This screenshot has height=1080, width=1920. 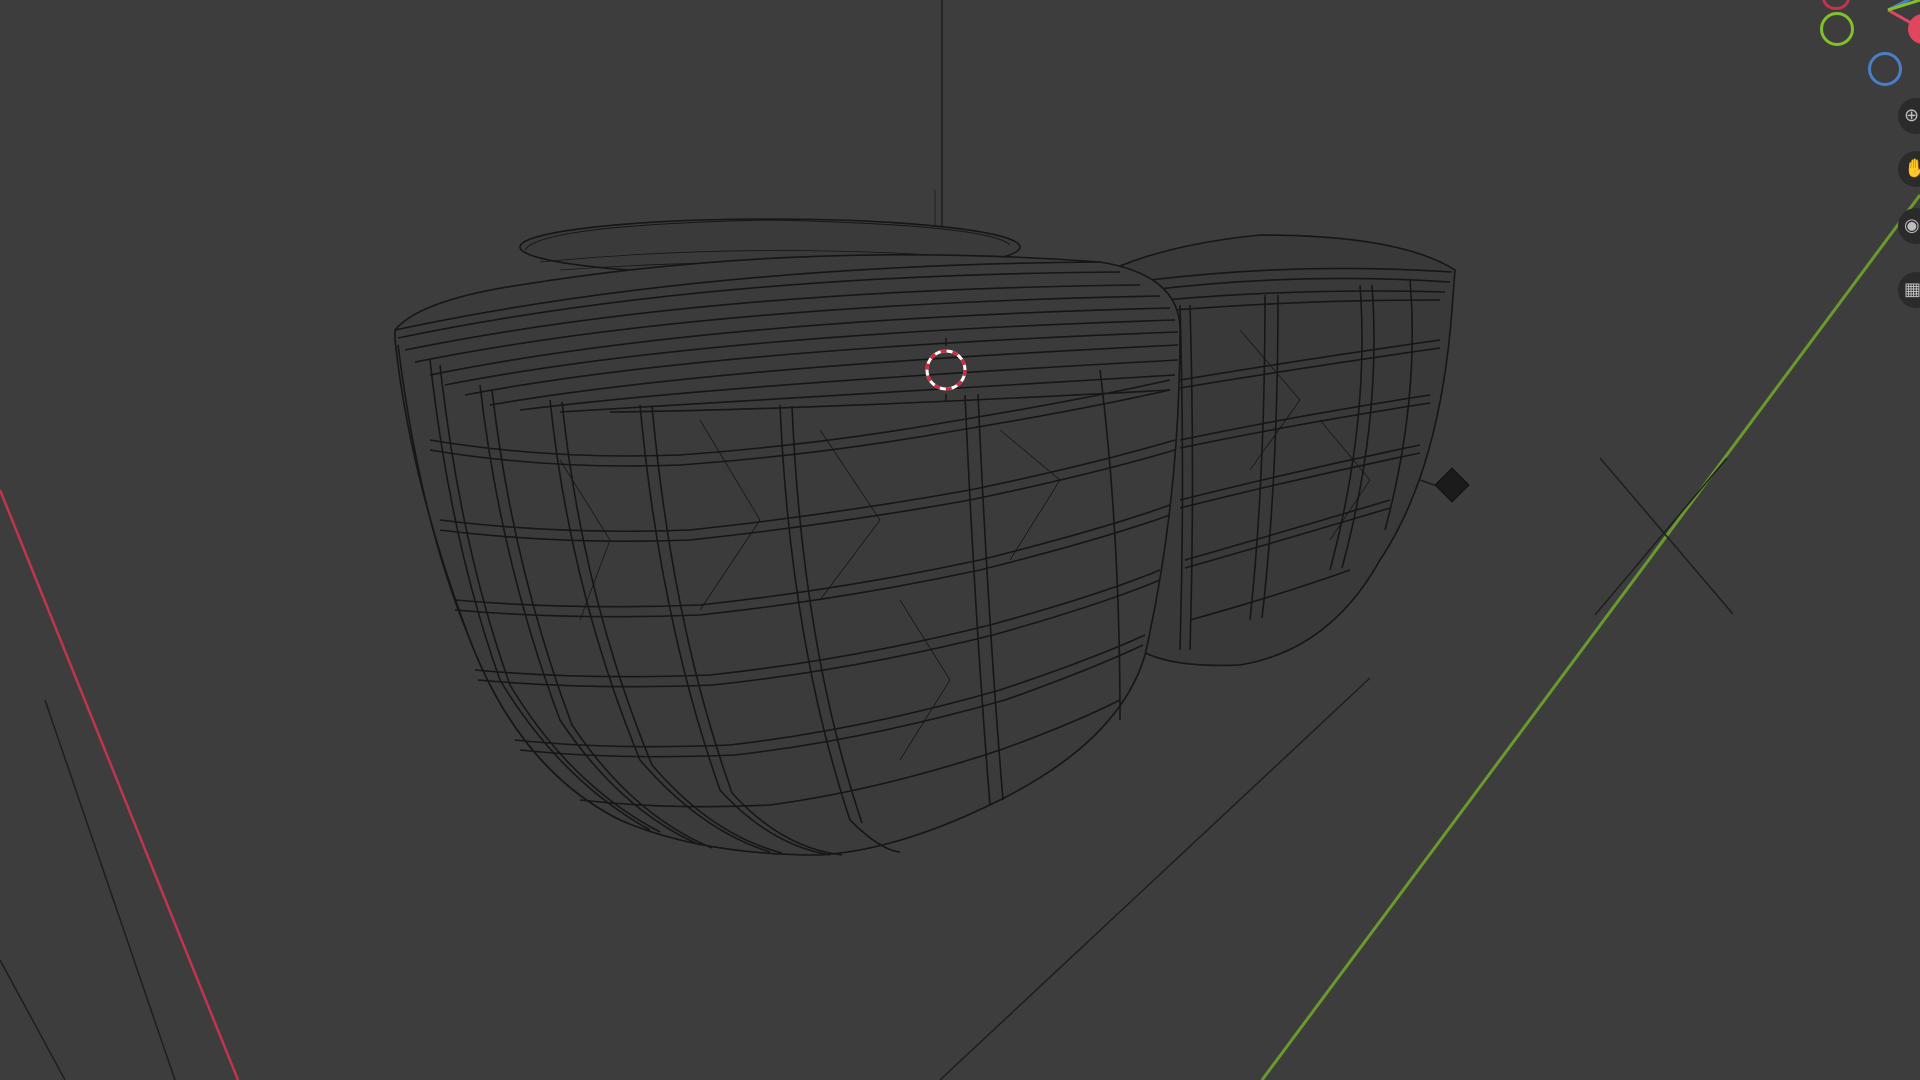 What do you see at coordinates (1820, 55) in the screenshot?
I see `navigation-gizmo` at bounding box center [1820, 55].